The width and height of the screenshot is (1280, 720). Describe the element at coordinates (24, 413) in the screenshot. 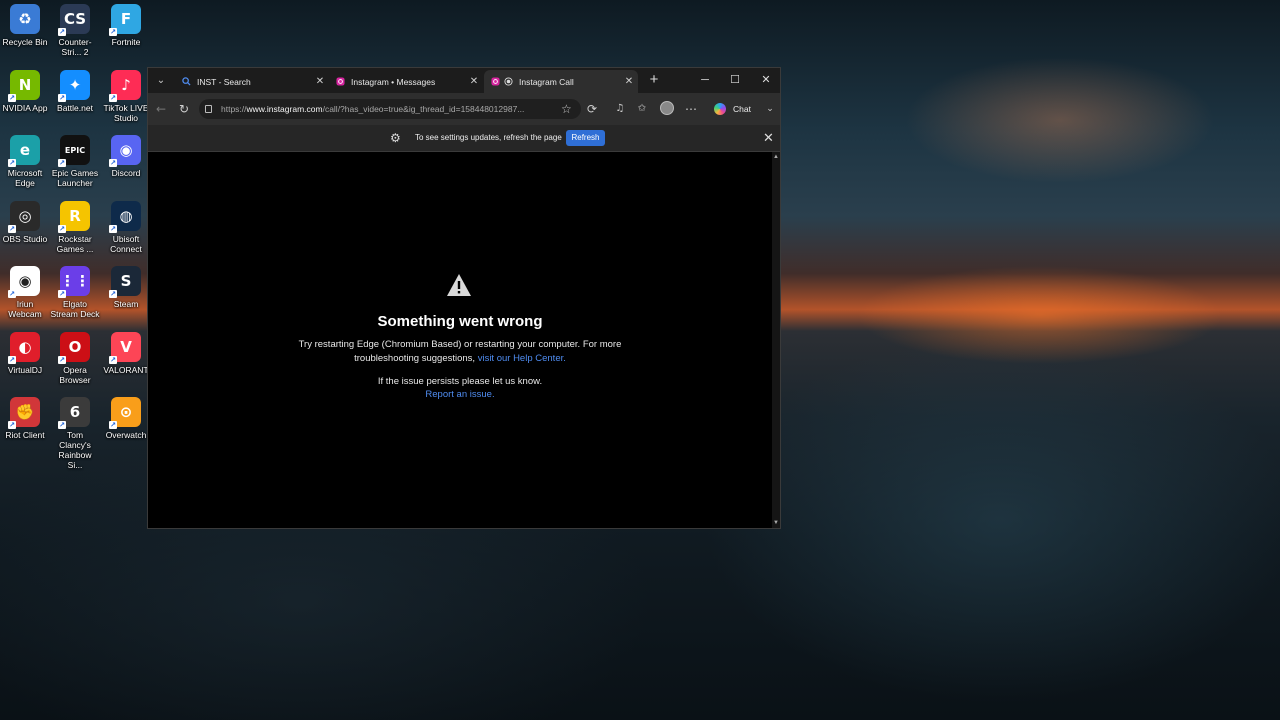

I see `riot-client-icon: ✊ ↗` at that location.